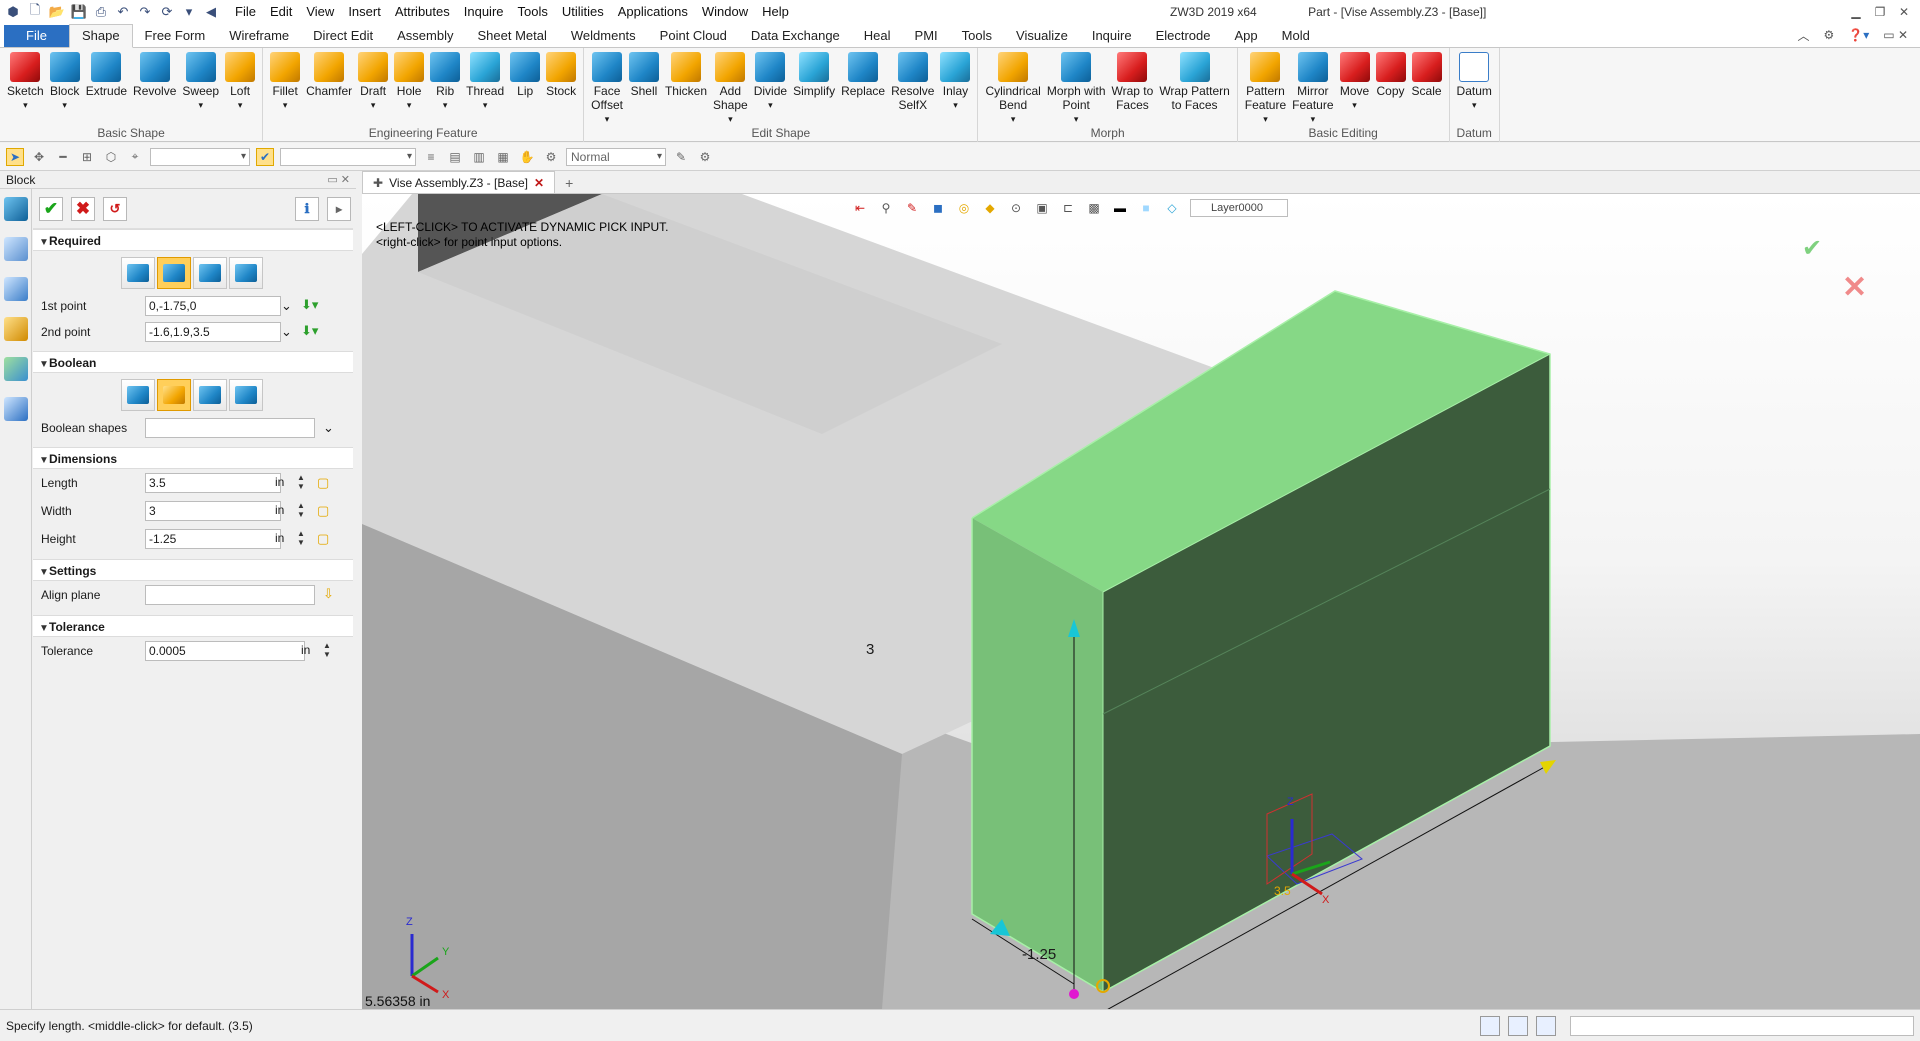 Image resolution: width=1920 pixels, height=1041 pixels. What do you see at coordinates (1146, 208) in the screenshot?
I see `background-icon: ■` at bounding box center [1146, 208].